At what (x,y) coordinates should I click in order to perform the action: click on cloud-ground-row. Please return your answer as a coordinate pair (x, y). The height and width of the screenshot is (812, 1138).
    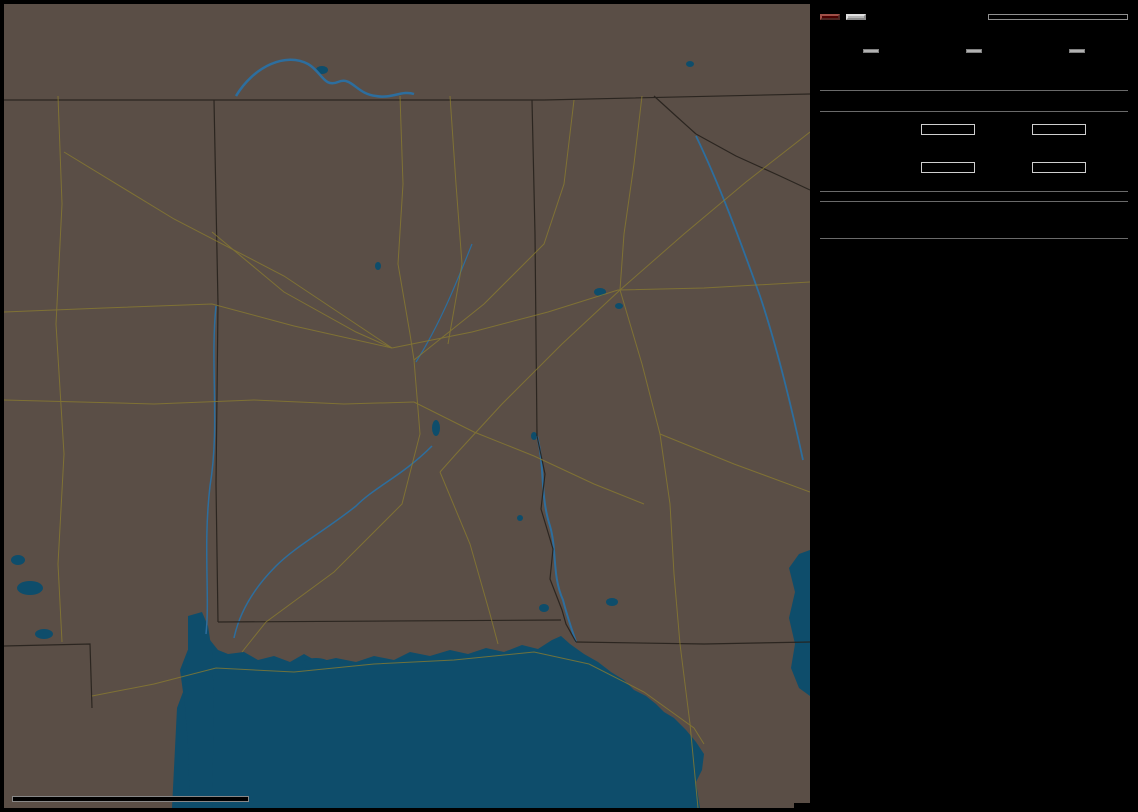
    Looking at the image, I should click on (974, 129).